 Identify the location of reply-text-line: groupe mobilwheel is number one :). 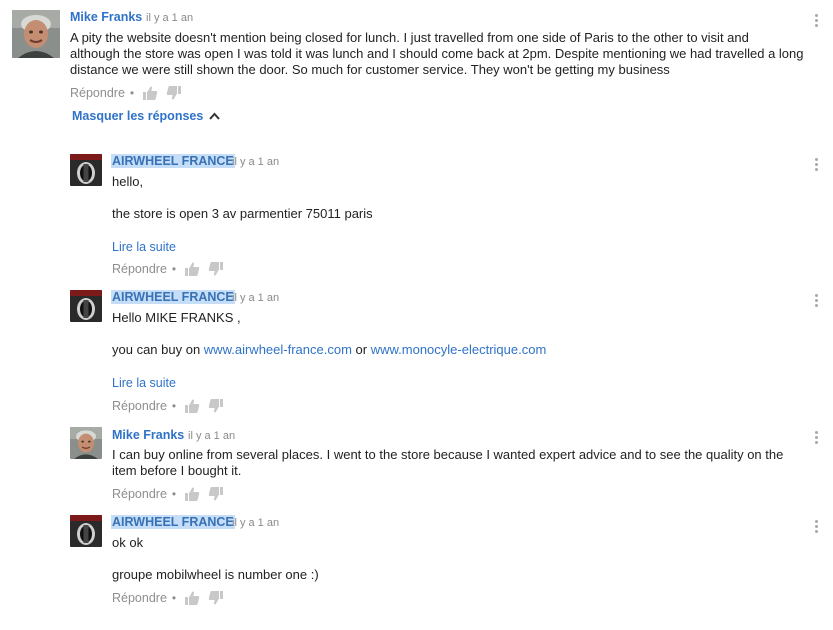
(215, 574).